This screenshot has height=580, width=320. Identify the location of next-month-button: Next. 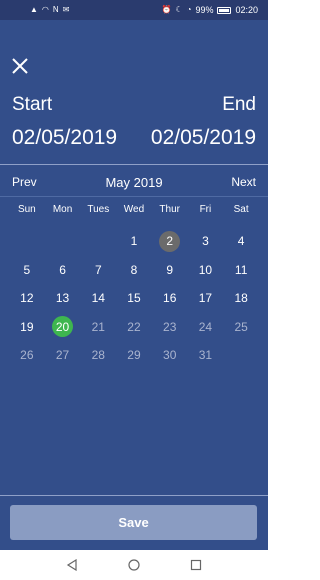
(243, 182).